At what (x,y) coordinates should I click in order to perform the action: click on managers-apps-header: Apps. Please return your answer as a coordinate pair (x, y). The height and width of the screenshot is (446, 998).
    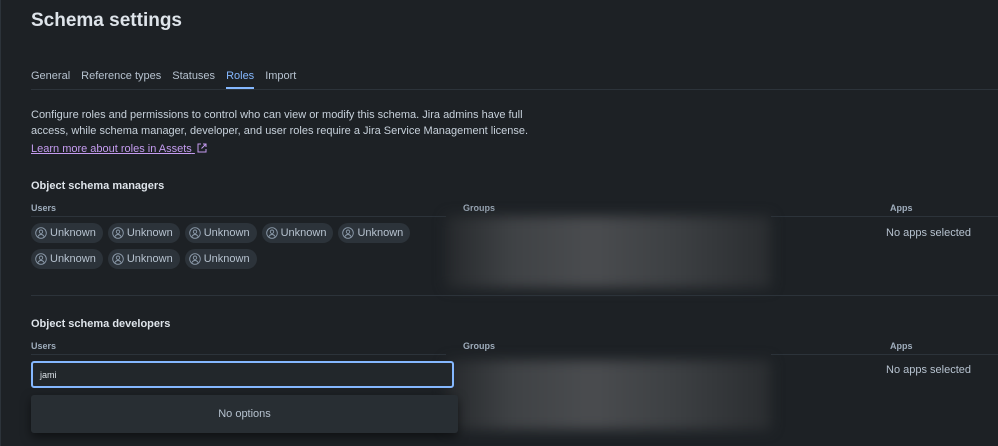
    Looking at the image, I should click on (901, 208).